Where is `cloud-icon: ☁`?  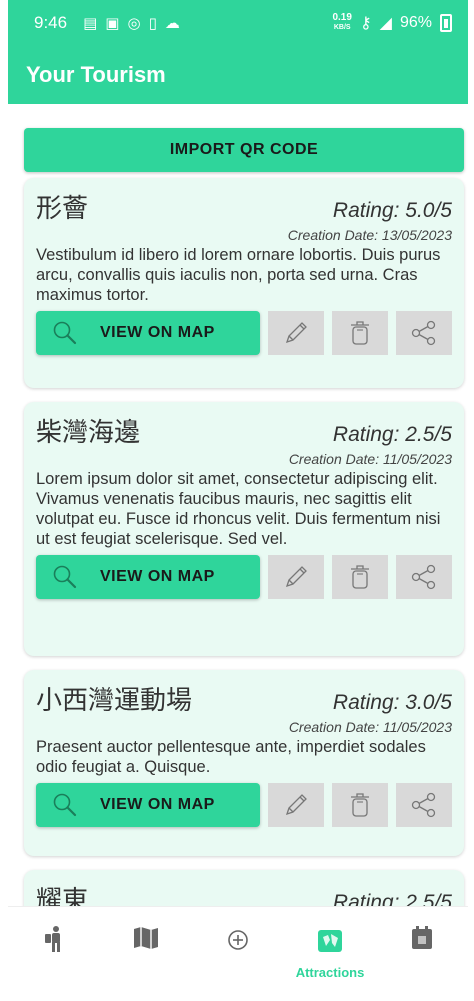 cloud-icon: ☁ is located at coordinates (172, 23).